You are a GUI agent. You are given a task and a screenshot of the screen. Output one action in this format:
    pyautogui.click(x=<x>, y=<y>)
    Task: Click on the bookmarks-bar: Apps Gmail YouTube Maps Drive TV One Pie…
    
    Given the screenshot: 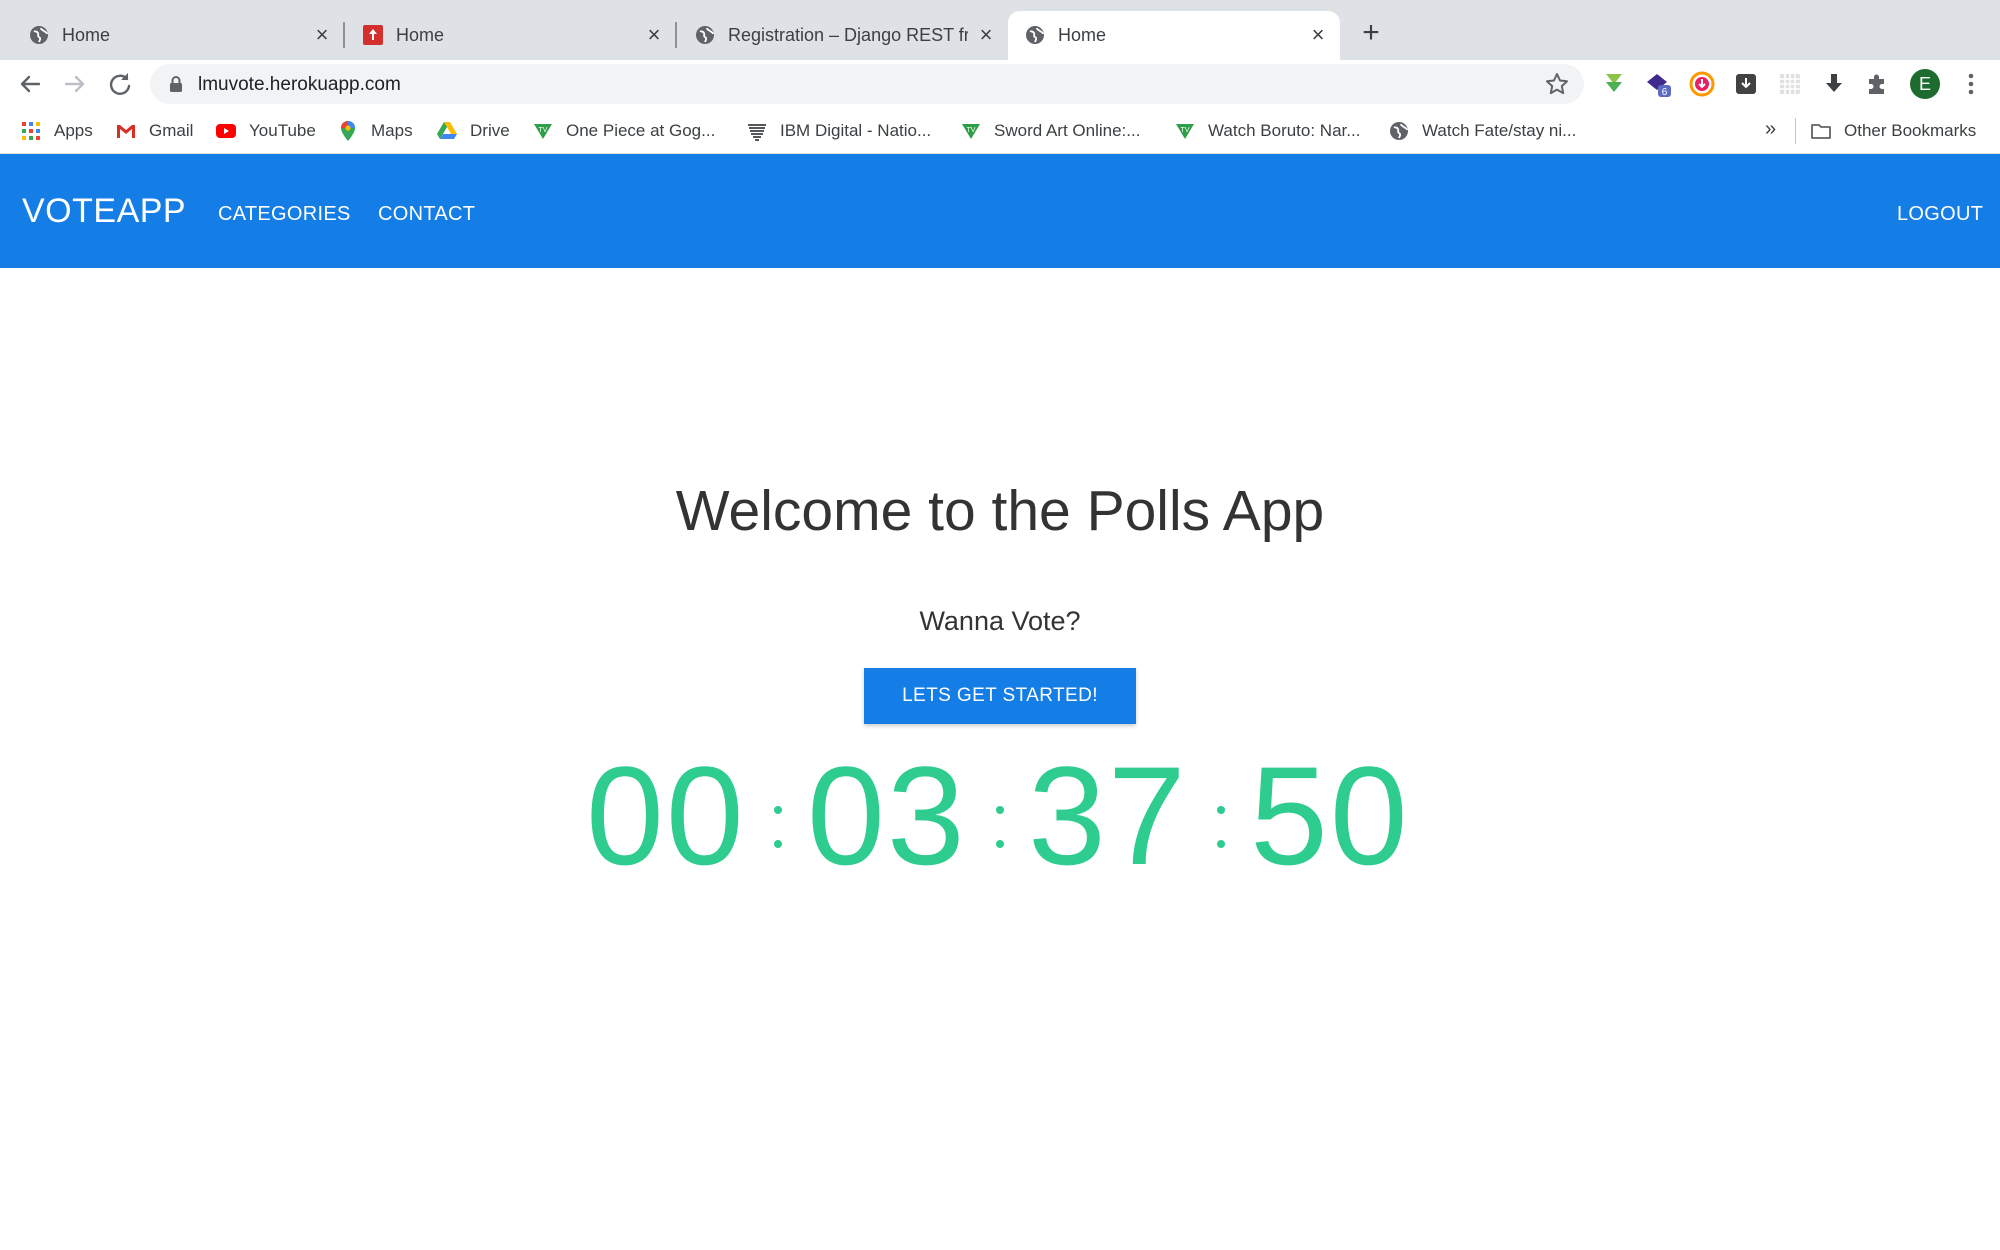 What is the action you would take?
    pyautogui.click(x=1000, y=131)
    